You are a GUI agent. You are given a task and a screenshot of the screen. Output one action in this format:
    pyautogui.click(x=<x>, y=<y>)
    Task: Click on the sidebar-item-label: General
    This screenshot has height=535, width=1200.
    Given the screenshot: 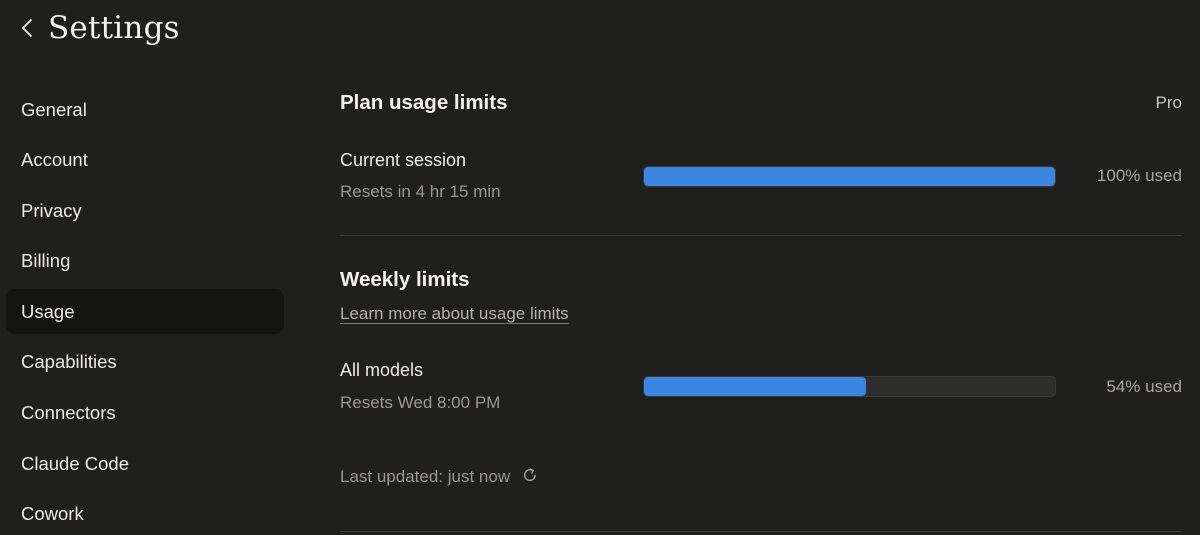 What is the action you would take?
    pyautogui.click(x=54, y=109)
    